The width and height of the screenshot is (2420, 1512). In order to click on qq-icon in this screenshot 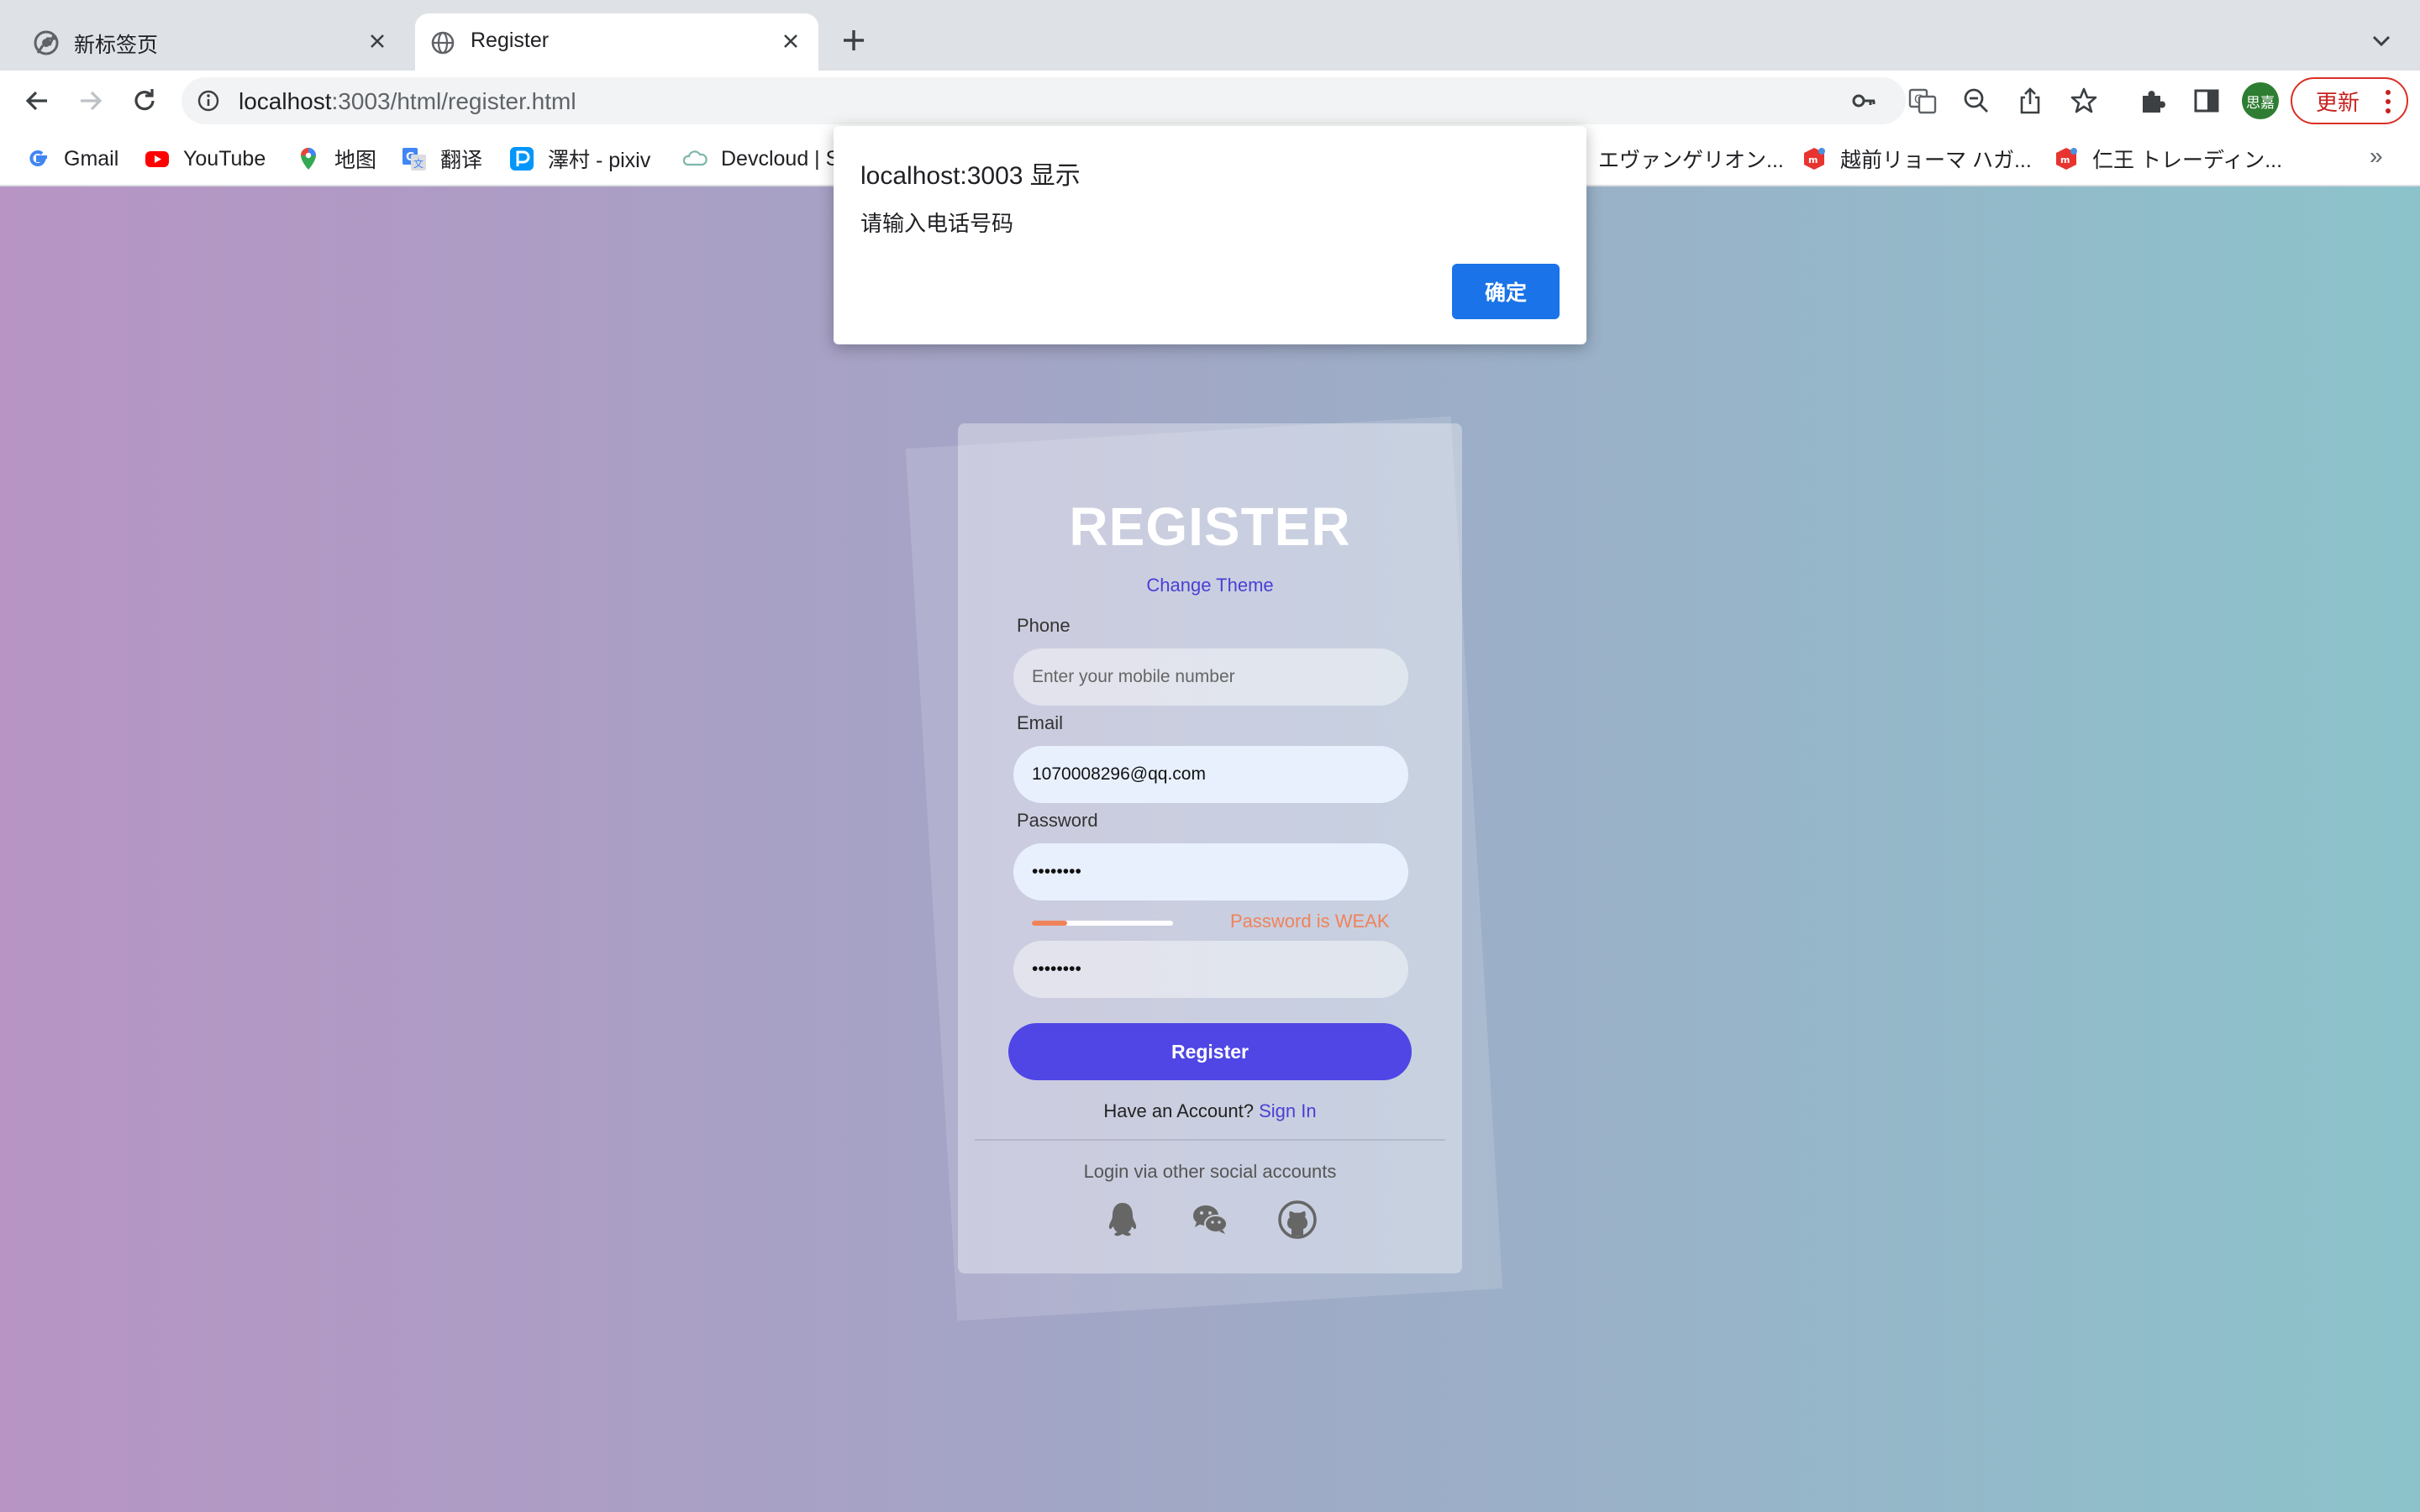, I will do `click(1122, 1220)`.